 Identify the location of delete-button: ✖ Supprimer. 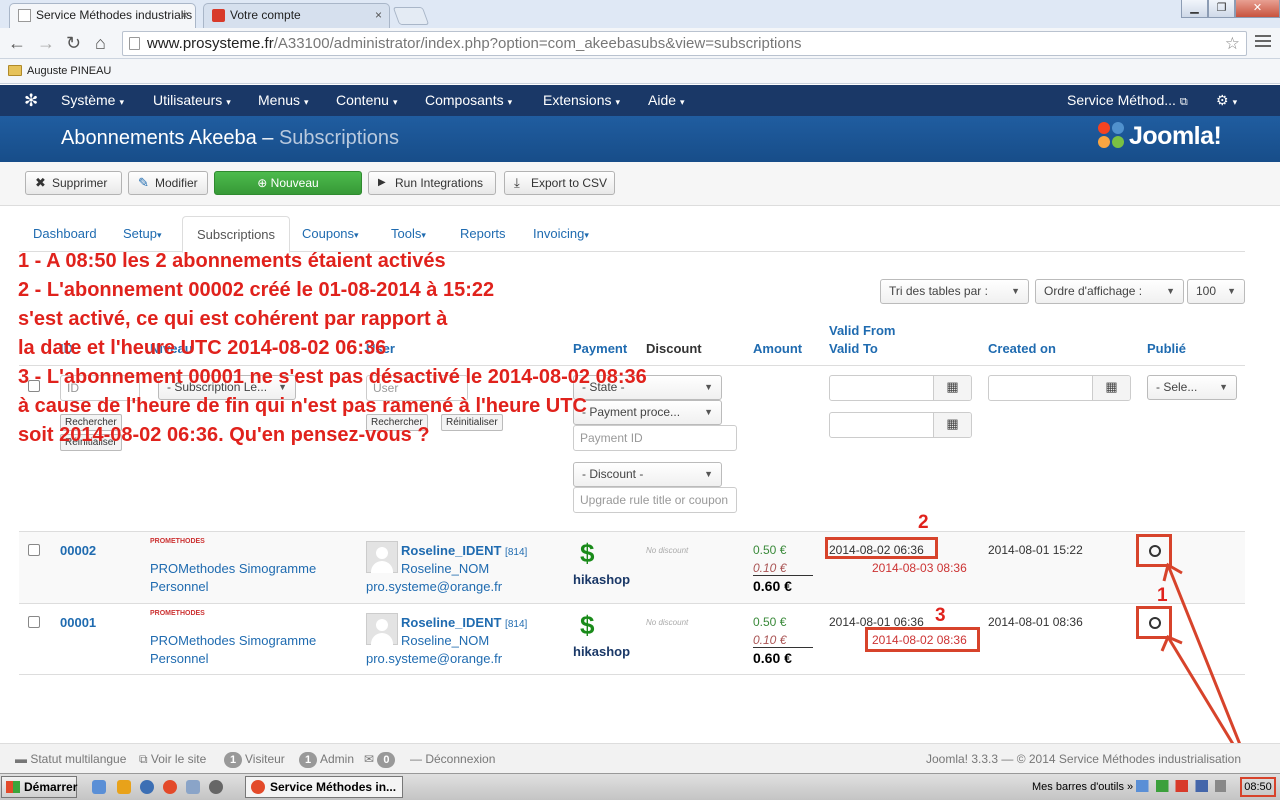
(73, 183).